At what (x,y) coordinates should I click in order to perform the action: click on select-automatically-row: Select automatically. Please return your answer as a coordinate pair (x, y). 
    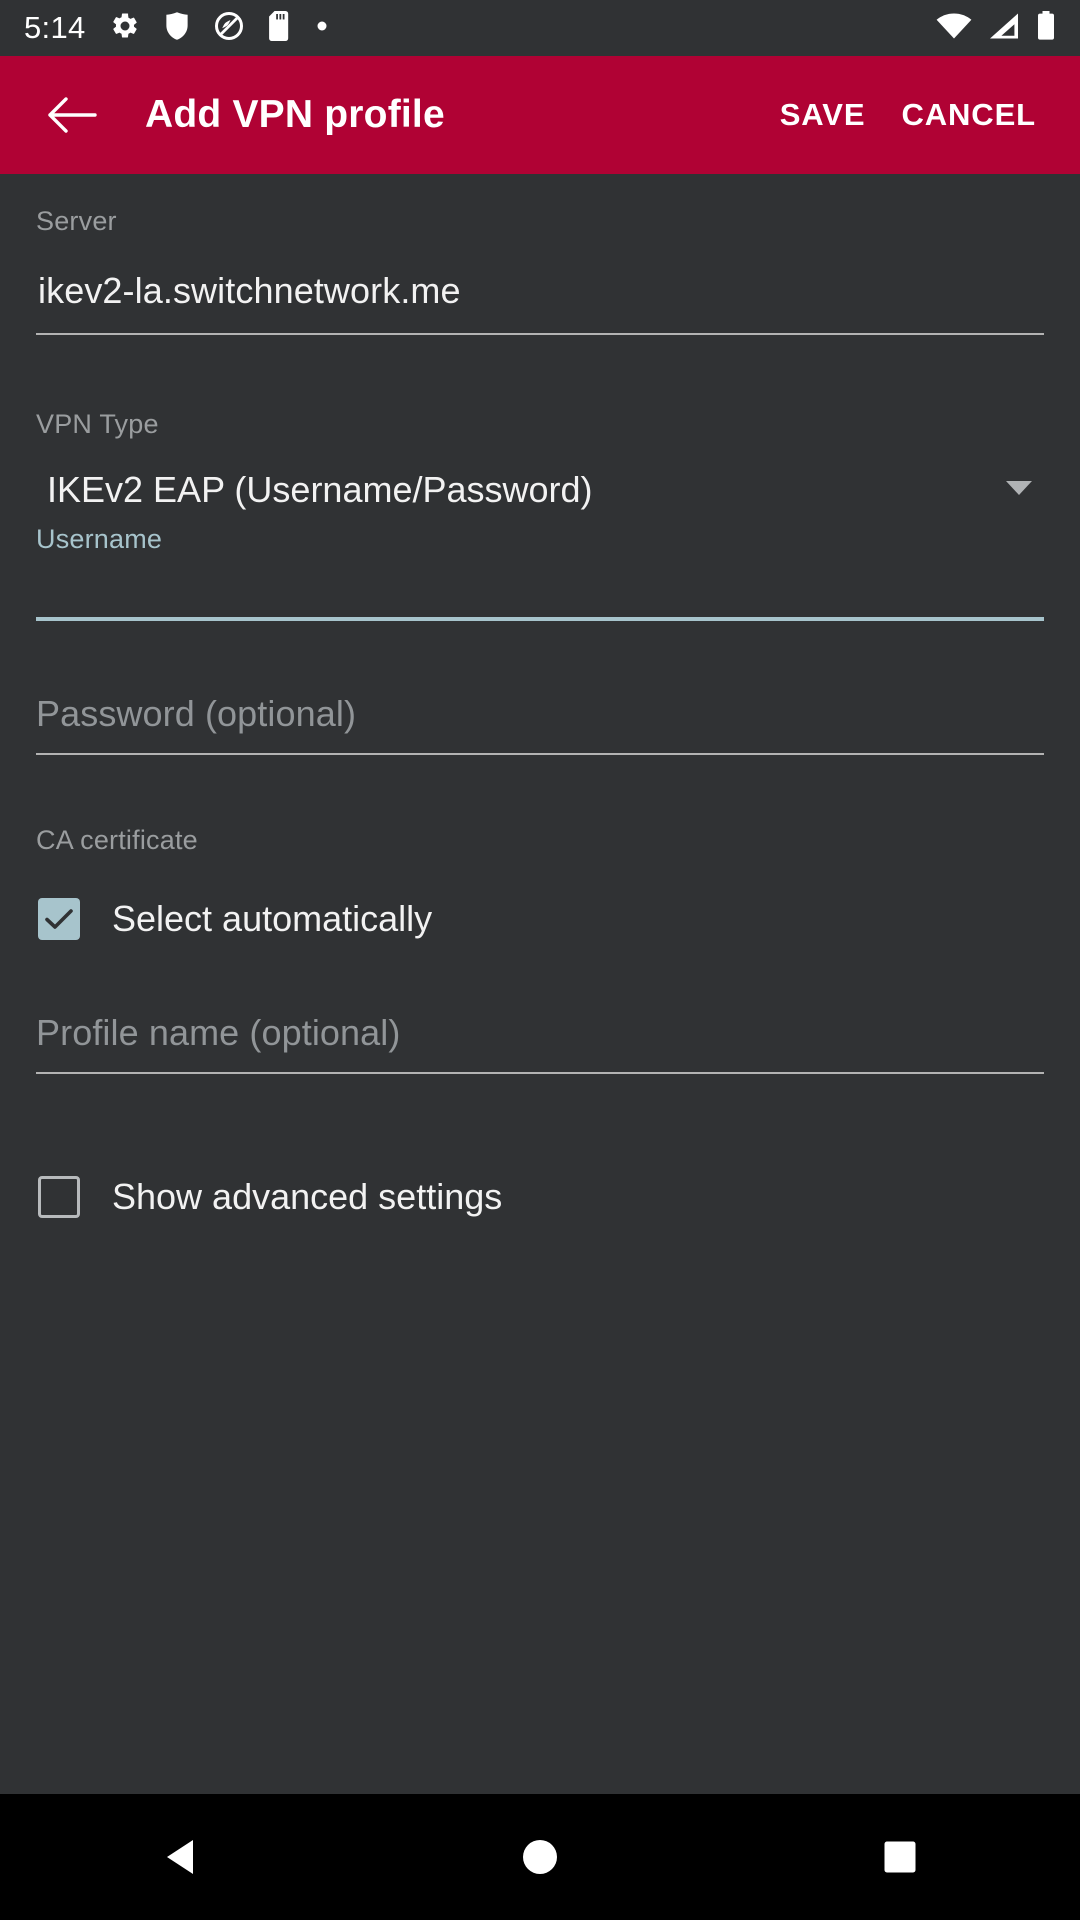
    Looking at the image, I should click on (540, 919).